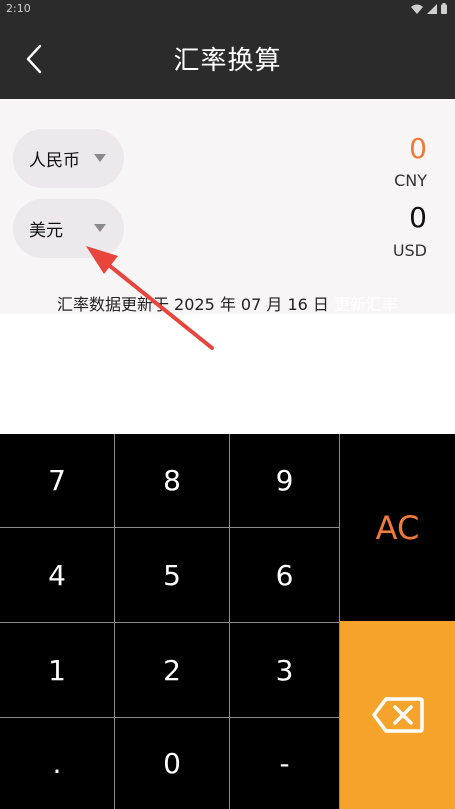  Describe the element at coordinates (397, 527) in the screenshot. I see `clear-all-button: AC` at that location.